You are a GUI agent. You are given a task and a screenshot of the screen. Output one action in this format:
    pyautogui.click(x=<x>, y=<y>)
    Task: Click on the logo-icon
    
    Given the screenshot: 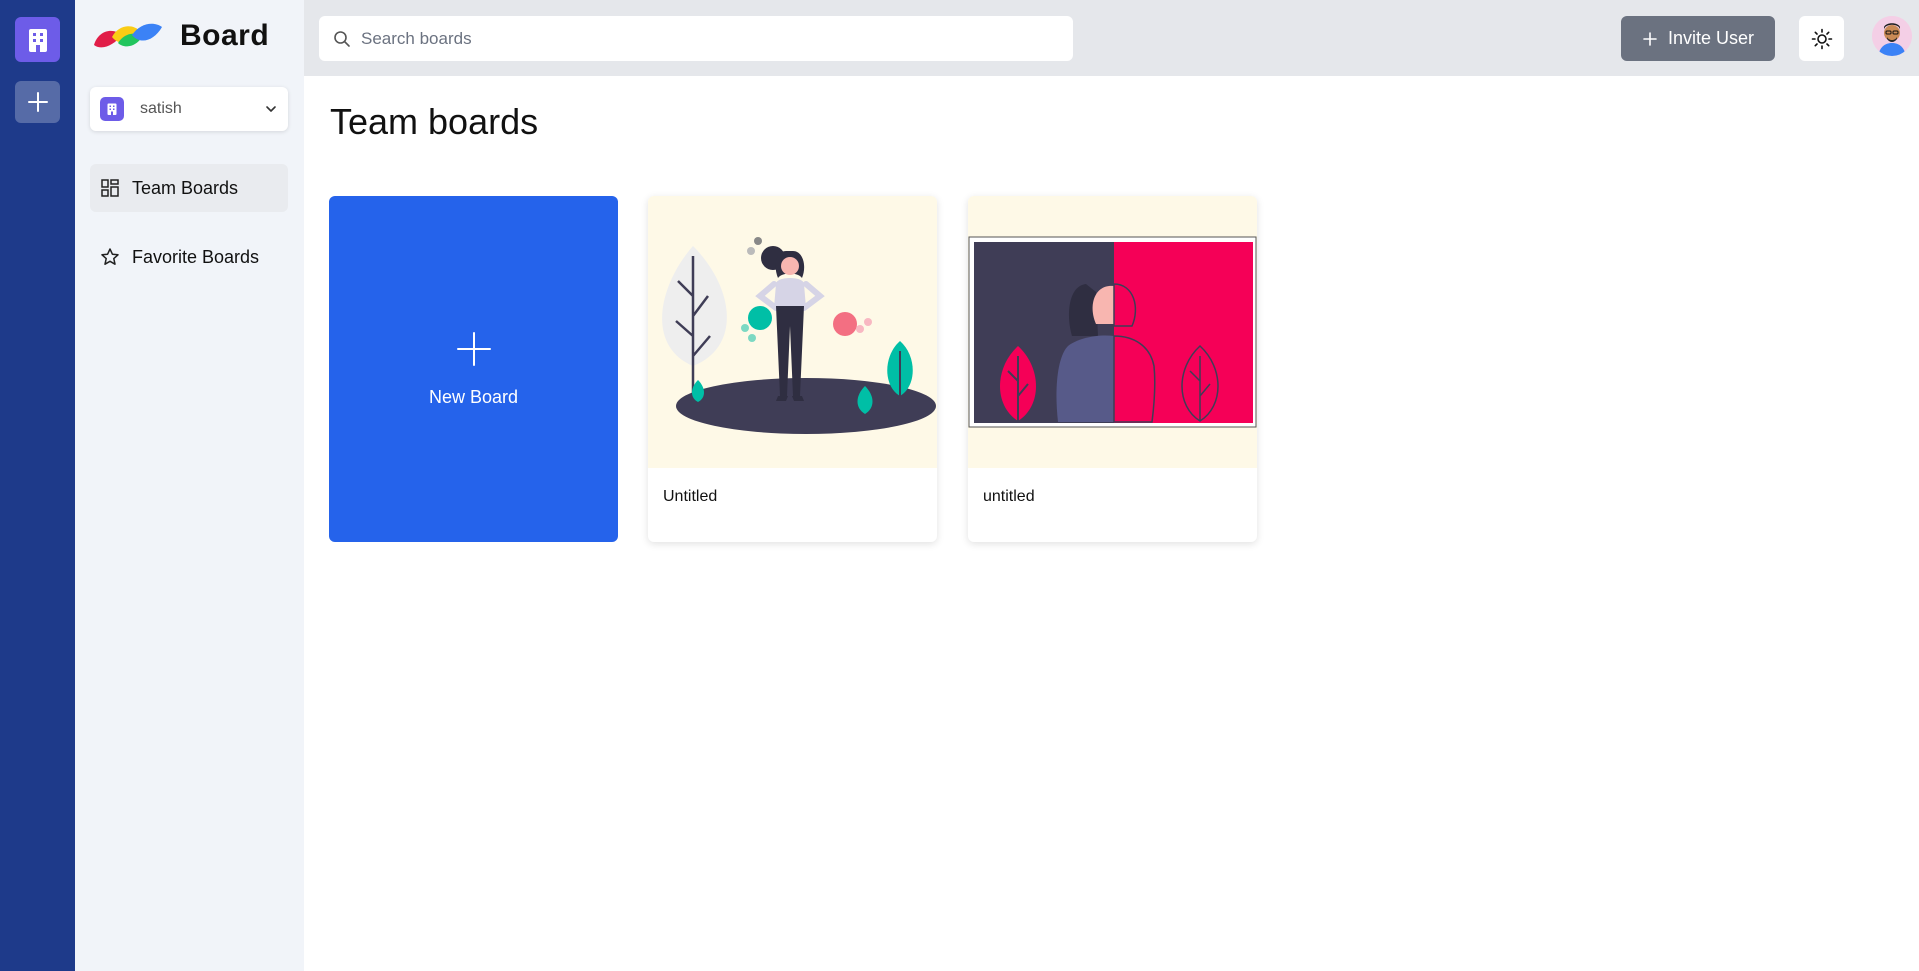 What is the action you would take?
    pyautogui.click(x=128, y=35)
    